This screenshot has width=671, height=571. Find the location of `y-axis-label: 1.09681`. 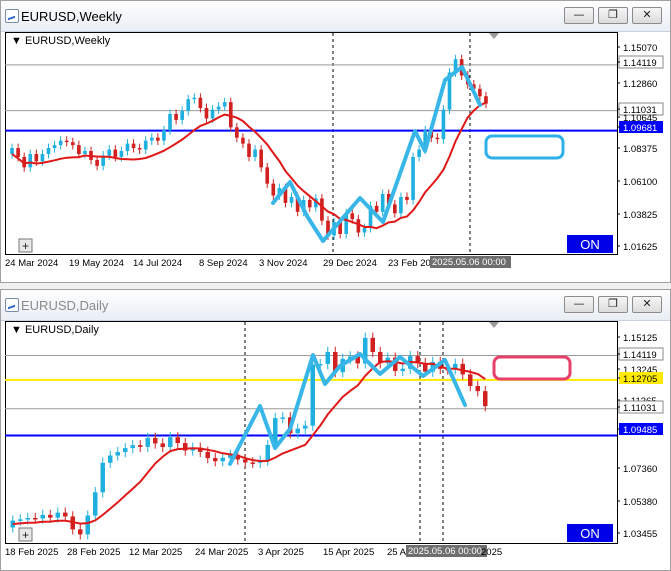

y-axis-label: 1.09681 is located at coordinates (640, 128).